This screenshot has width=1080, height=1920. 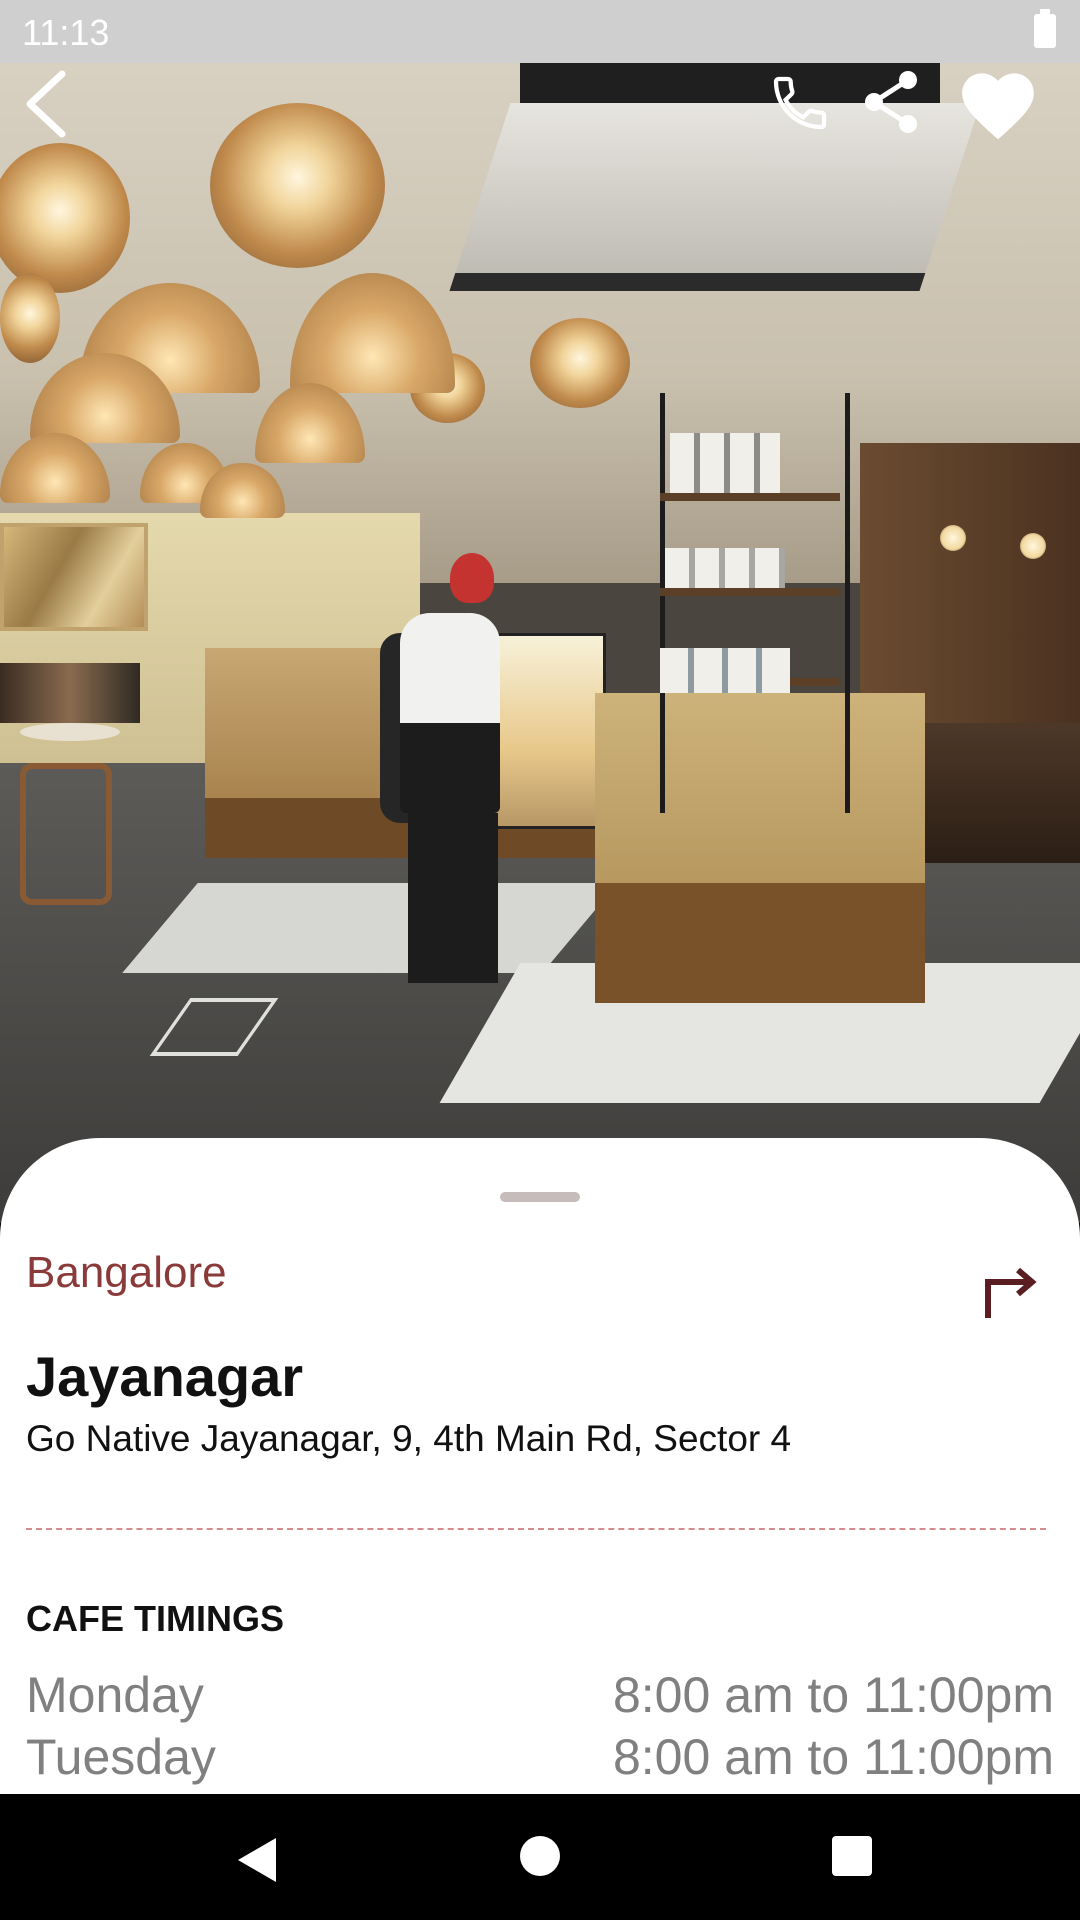 I want to click on share-icon, so click(x=891, y=102).